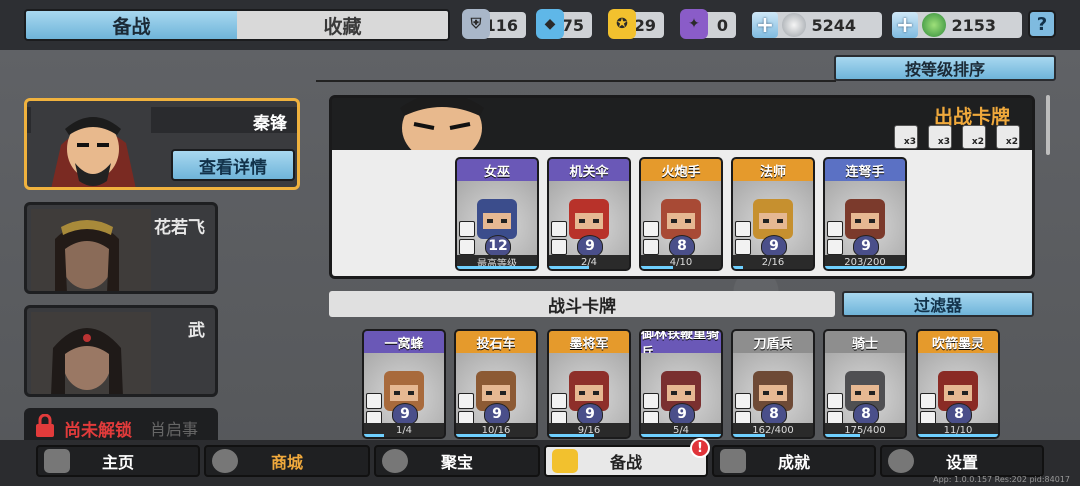  Describe the element at coordinates (865, 170) in the screenshot. I see `card-name: 连弩手` at that location.